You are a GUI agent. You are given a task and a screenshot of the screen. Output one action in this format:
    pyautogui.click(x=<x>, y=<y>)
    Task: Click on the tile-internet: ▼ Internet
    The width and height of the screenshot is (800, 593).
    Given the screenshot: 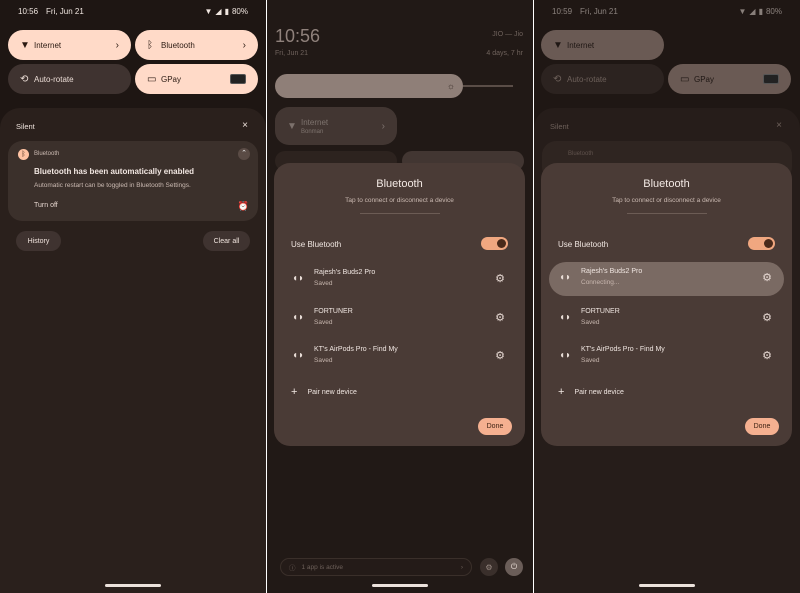 What is the action you would take?
    pyautogui.click(x=602, y=45)
    